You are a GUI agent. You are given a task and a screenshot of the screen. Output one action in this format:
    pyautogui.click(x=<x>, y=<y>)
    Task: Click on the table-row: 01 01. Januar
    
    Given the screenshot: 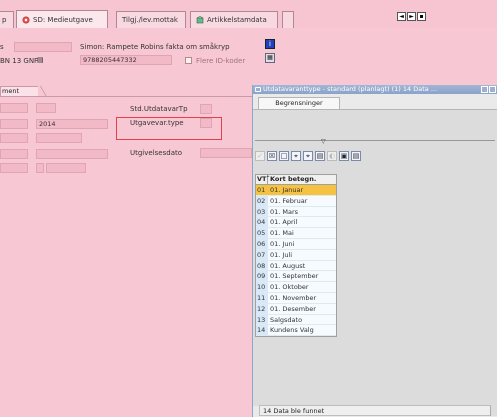 What is the action you would take?
    pyautogui.click(x=296, y=190)
    